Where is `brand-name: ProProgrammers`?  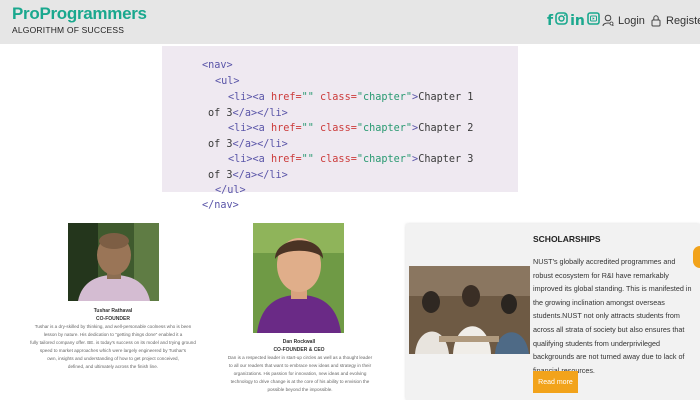
brand-name: ProProgrammers is located at coordinates (79, 14).